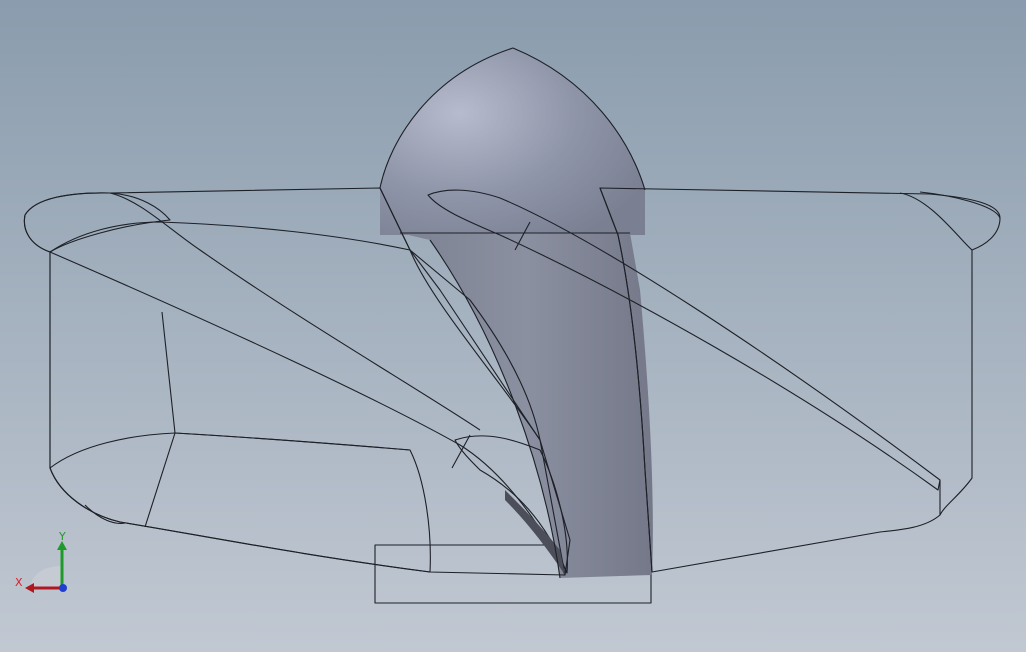 This screenshot has height=652, width=1026. What do you see at coordinates (41, 561) in the screenshot?
I see `axis-triad: Y X` at bounding box center [41, 561].